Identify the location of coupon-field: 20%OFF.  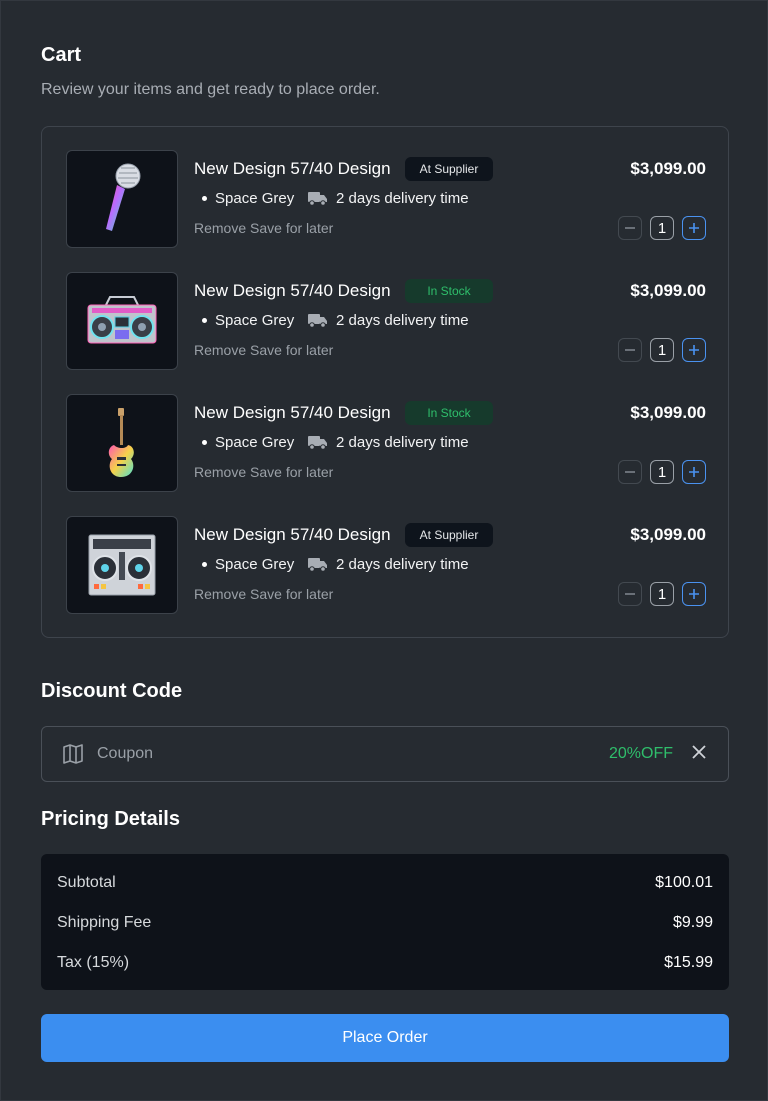
(385, 754).